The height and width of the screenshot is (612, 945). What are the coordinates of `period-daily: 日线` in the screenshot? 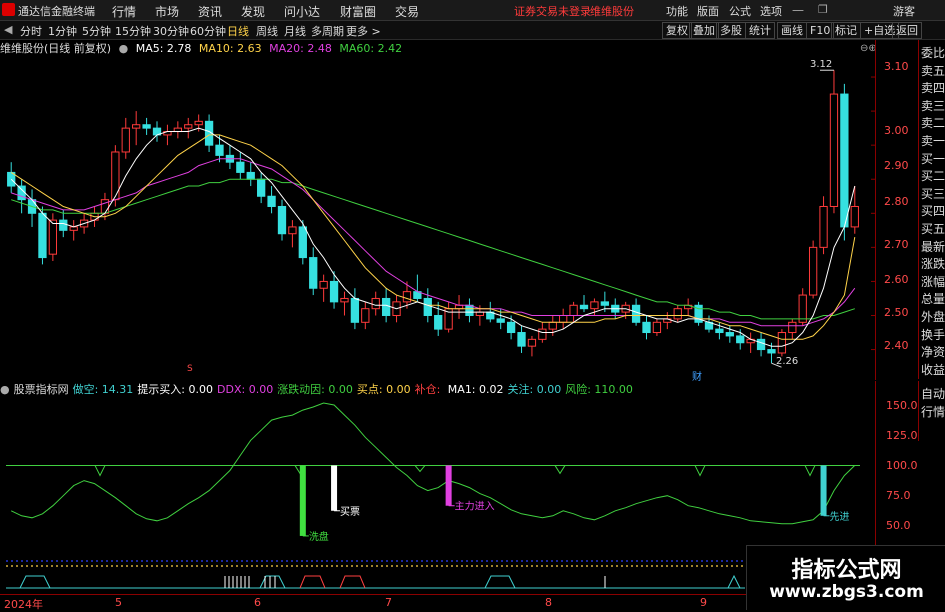 It's located at (238, 31).